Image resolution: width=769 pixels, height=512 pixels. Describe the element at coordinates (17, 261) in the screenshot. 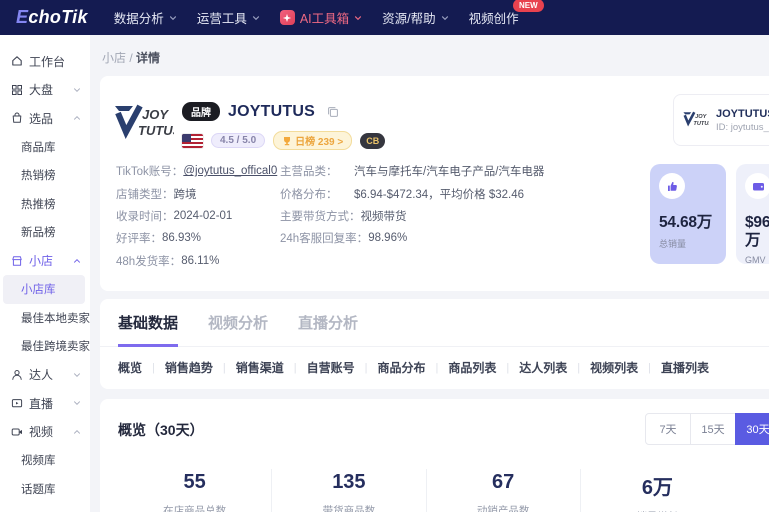

I see `shop-icon` at that location.